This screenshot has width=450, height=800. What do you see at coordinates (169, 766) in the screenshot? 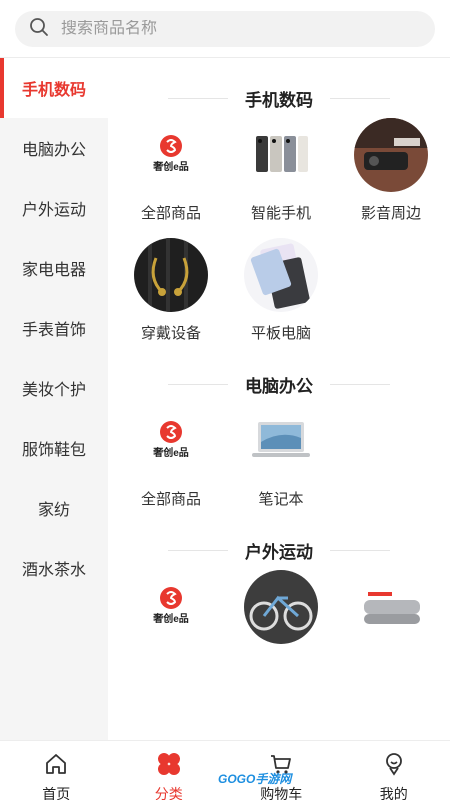
I see `category-icon` at bounding box center [169, 766].